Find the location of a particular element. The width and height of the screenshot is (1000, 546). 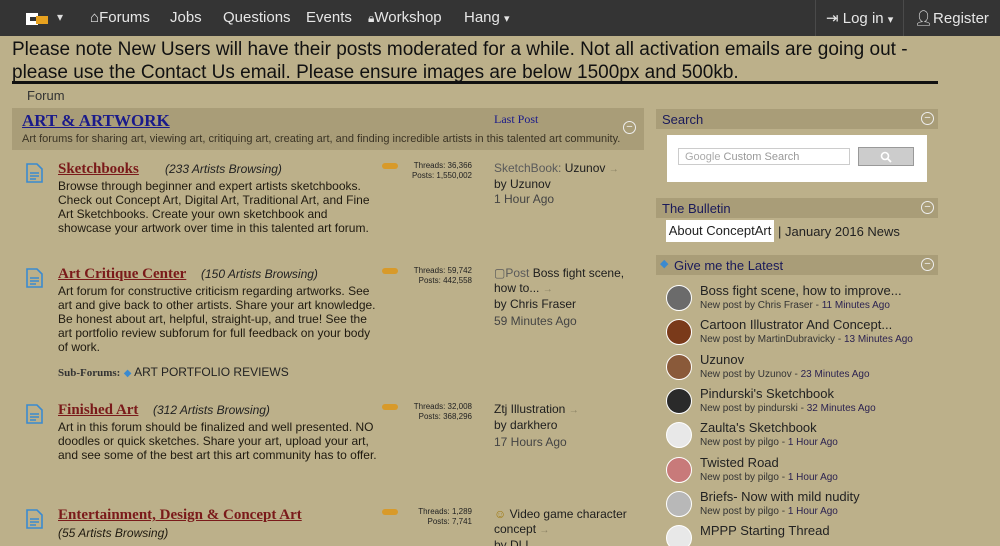

subforum-icon: ◆ is located at coordinates (127, 373).